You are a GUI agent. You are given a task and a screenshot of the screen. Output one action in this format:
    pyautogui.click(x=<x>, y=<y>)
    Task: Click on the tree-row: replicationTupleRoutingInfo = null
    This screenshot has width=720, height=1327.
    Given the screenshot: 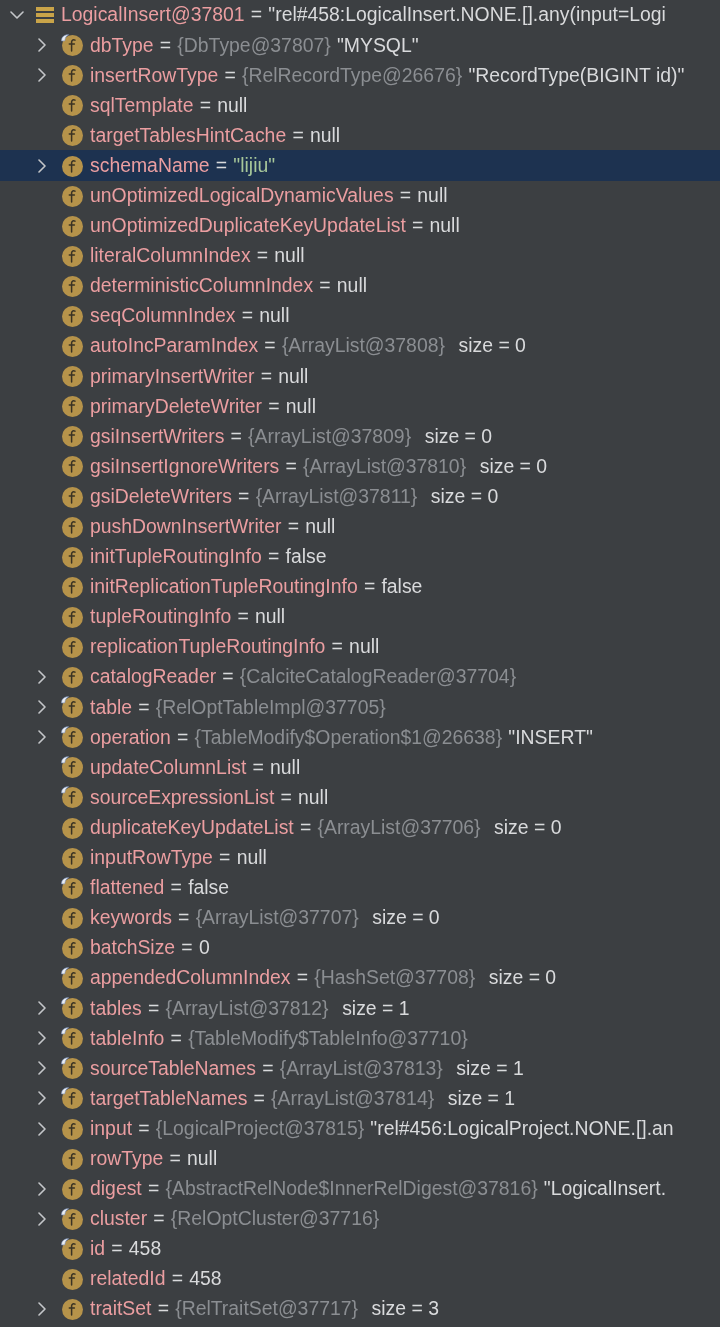 What is the action you would take?
    pyautogui.click(x=360, y=647)
    